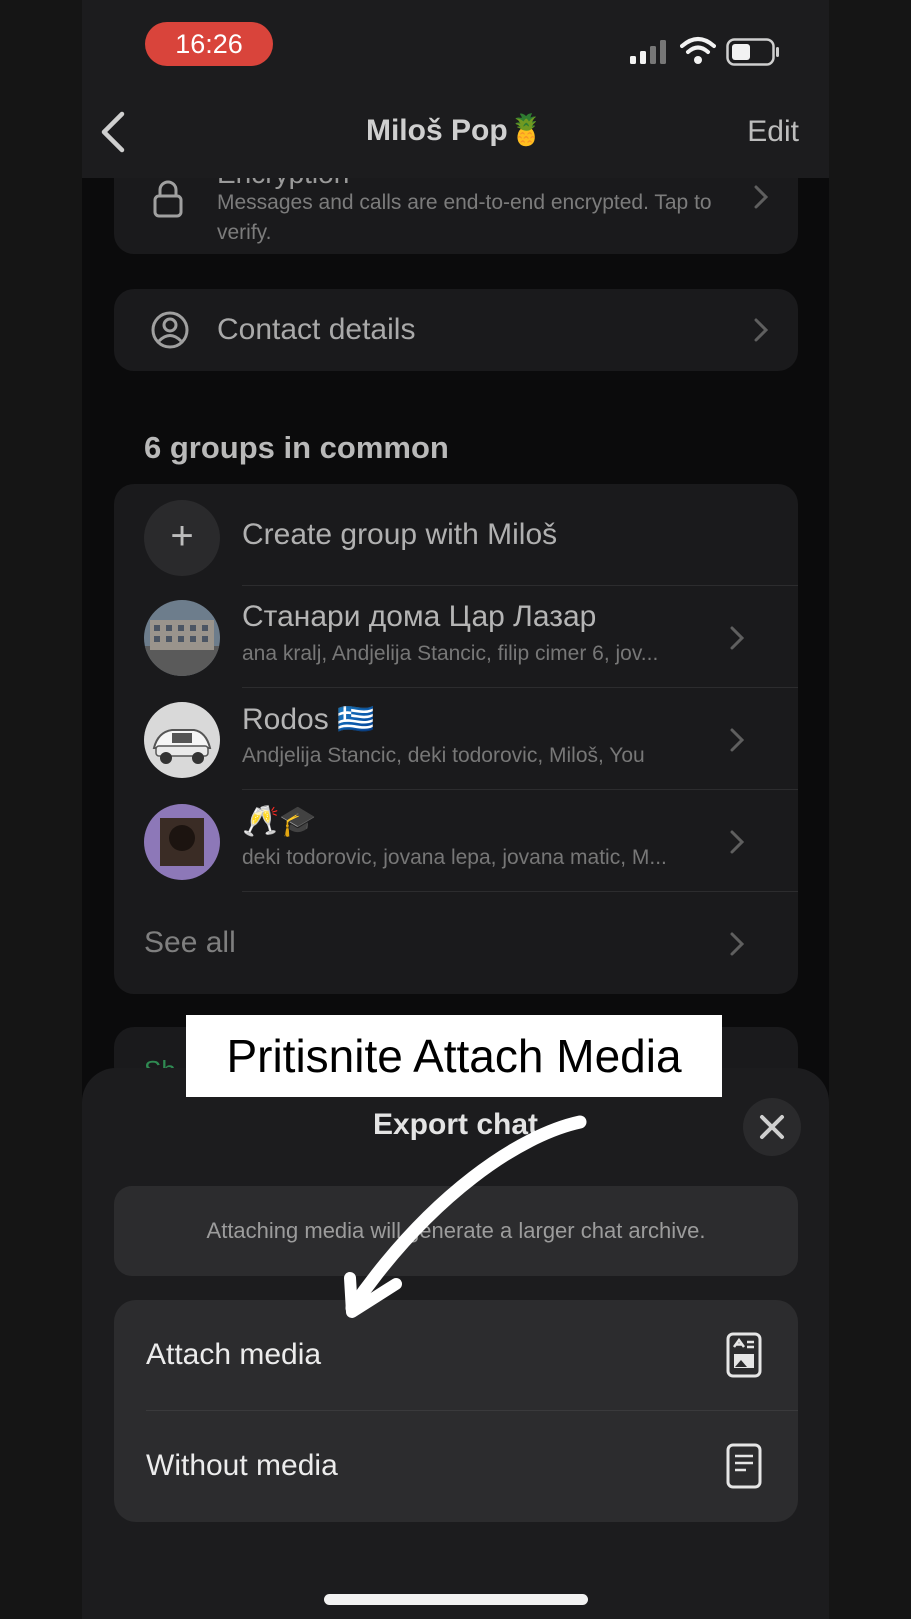 The image size is (911, 1619). I want to click on create-group-row: + Create group with Miloš, so click(456, 535).